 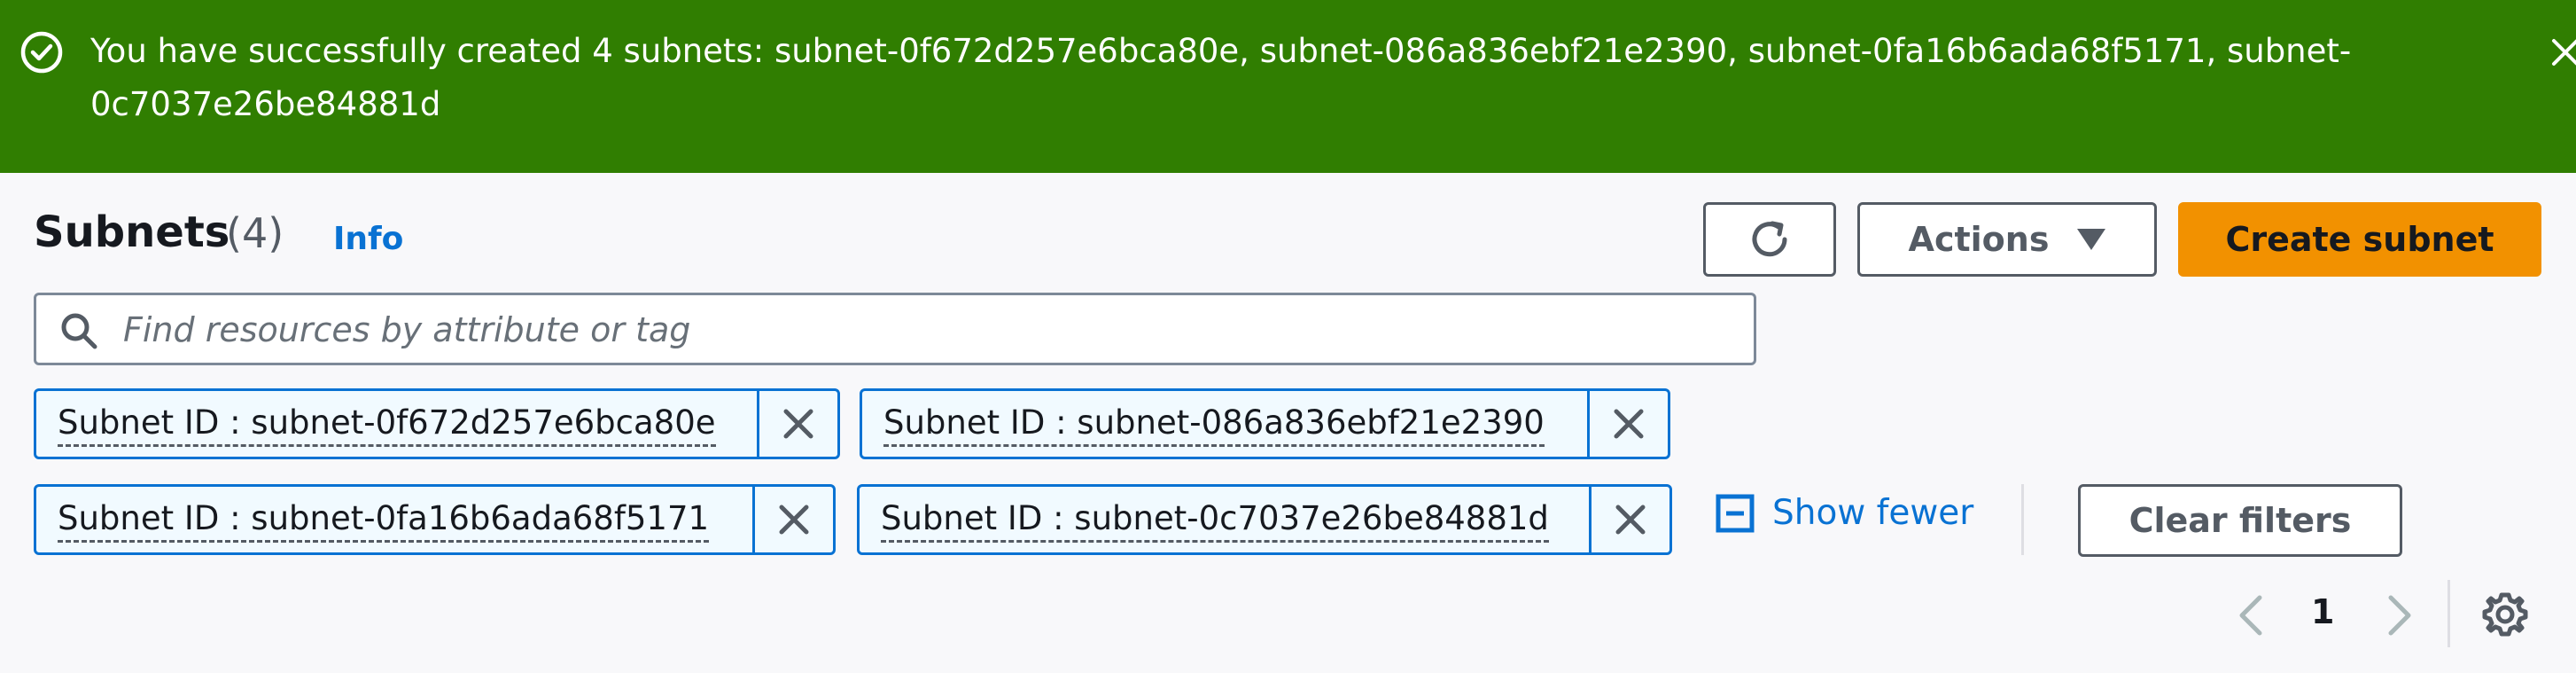 I want to click on filter-token-label: Subnet ID : subnet-086a836ebf21e2390, so click(x=1214, y=424).